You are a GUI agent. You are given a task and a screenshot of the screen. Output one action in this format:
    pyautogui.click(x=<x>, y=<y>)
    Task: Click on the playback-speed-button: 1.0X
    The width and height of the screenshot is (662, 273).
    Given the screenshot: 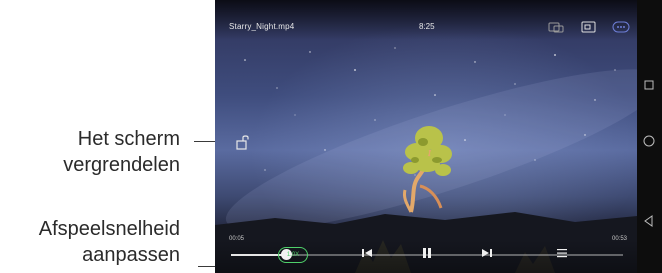 What is the action you would take?
    pyautogui.click(x=293, y=255)
    